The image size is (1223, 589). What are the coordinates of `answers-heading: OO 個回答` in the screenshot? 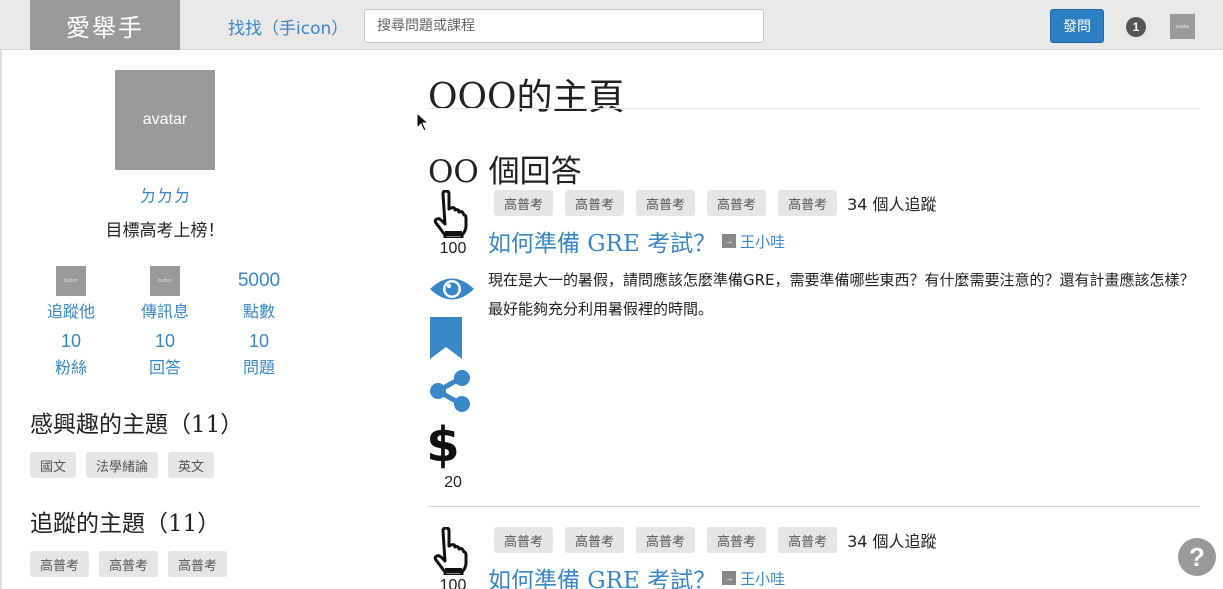 It's located at (505, 172).